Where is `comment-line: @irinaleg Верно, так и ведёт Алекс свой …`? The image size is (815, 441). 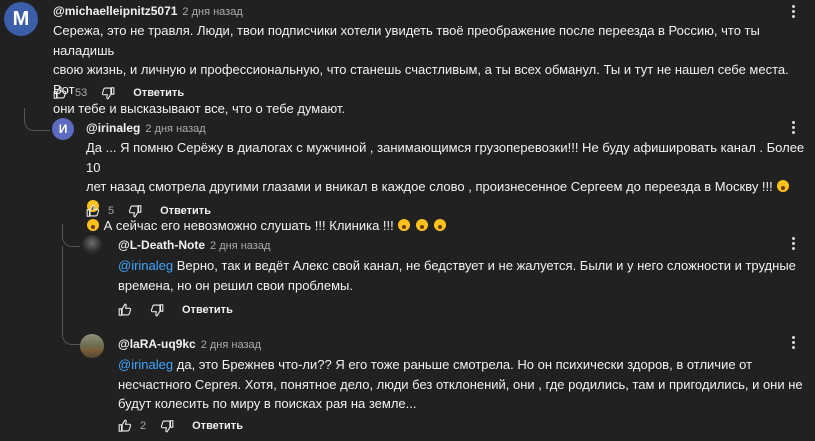
comment-line: @irinaleg Верно, так и ведёт Алекс свой … is located at coordinates (457, 265).